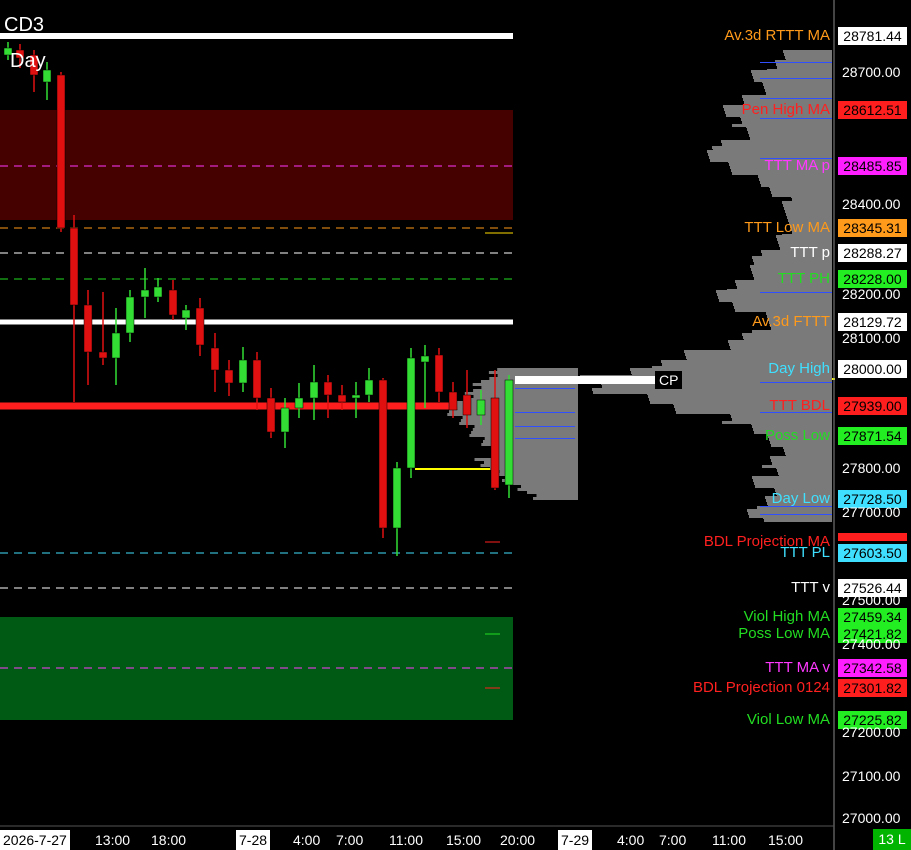 The width and height of the screenshot is (911, 850). I want to click on level-price-tag: 27603.50, so click(872, 553).